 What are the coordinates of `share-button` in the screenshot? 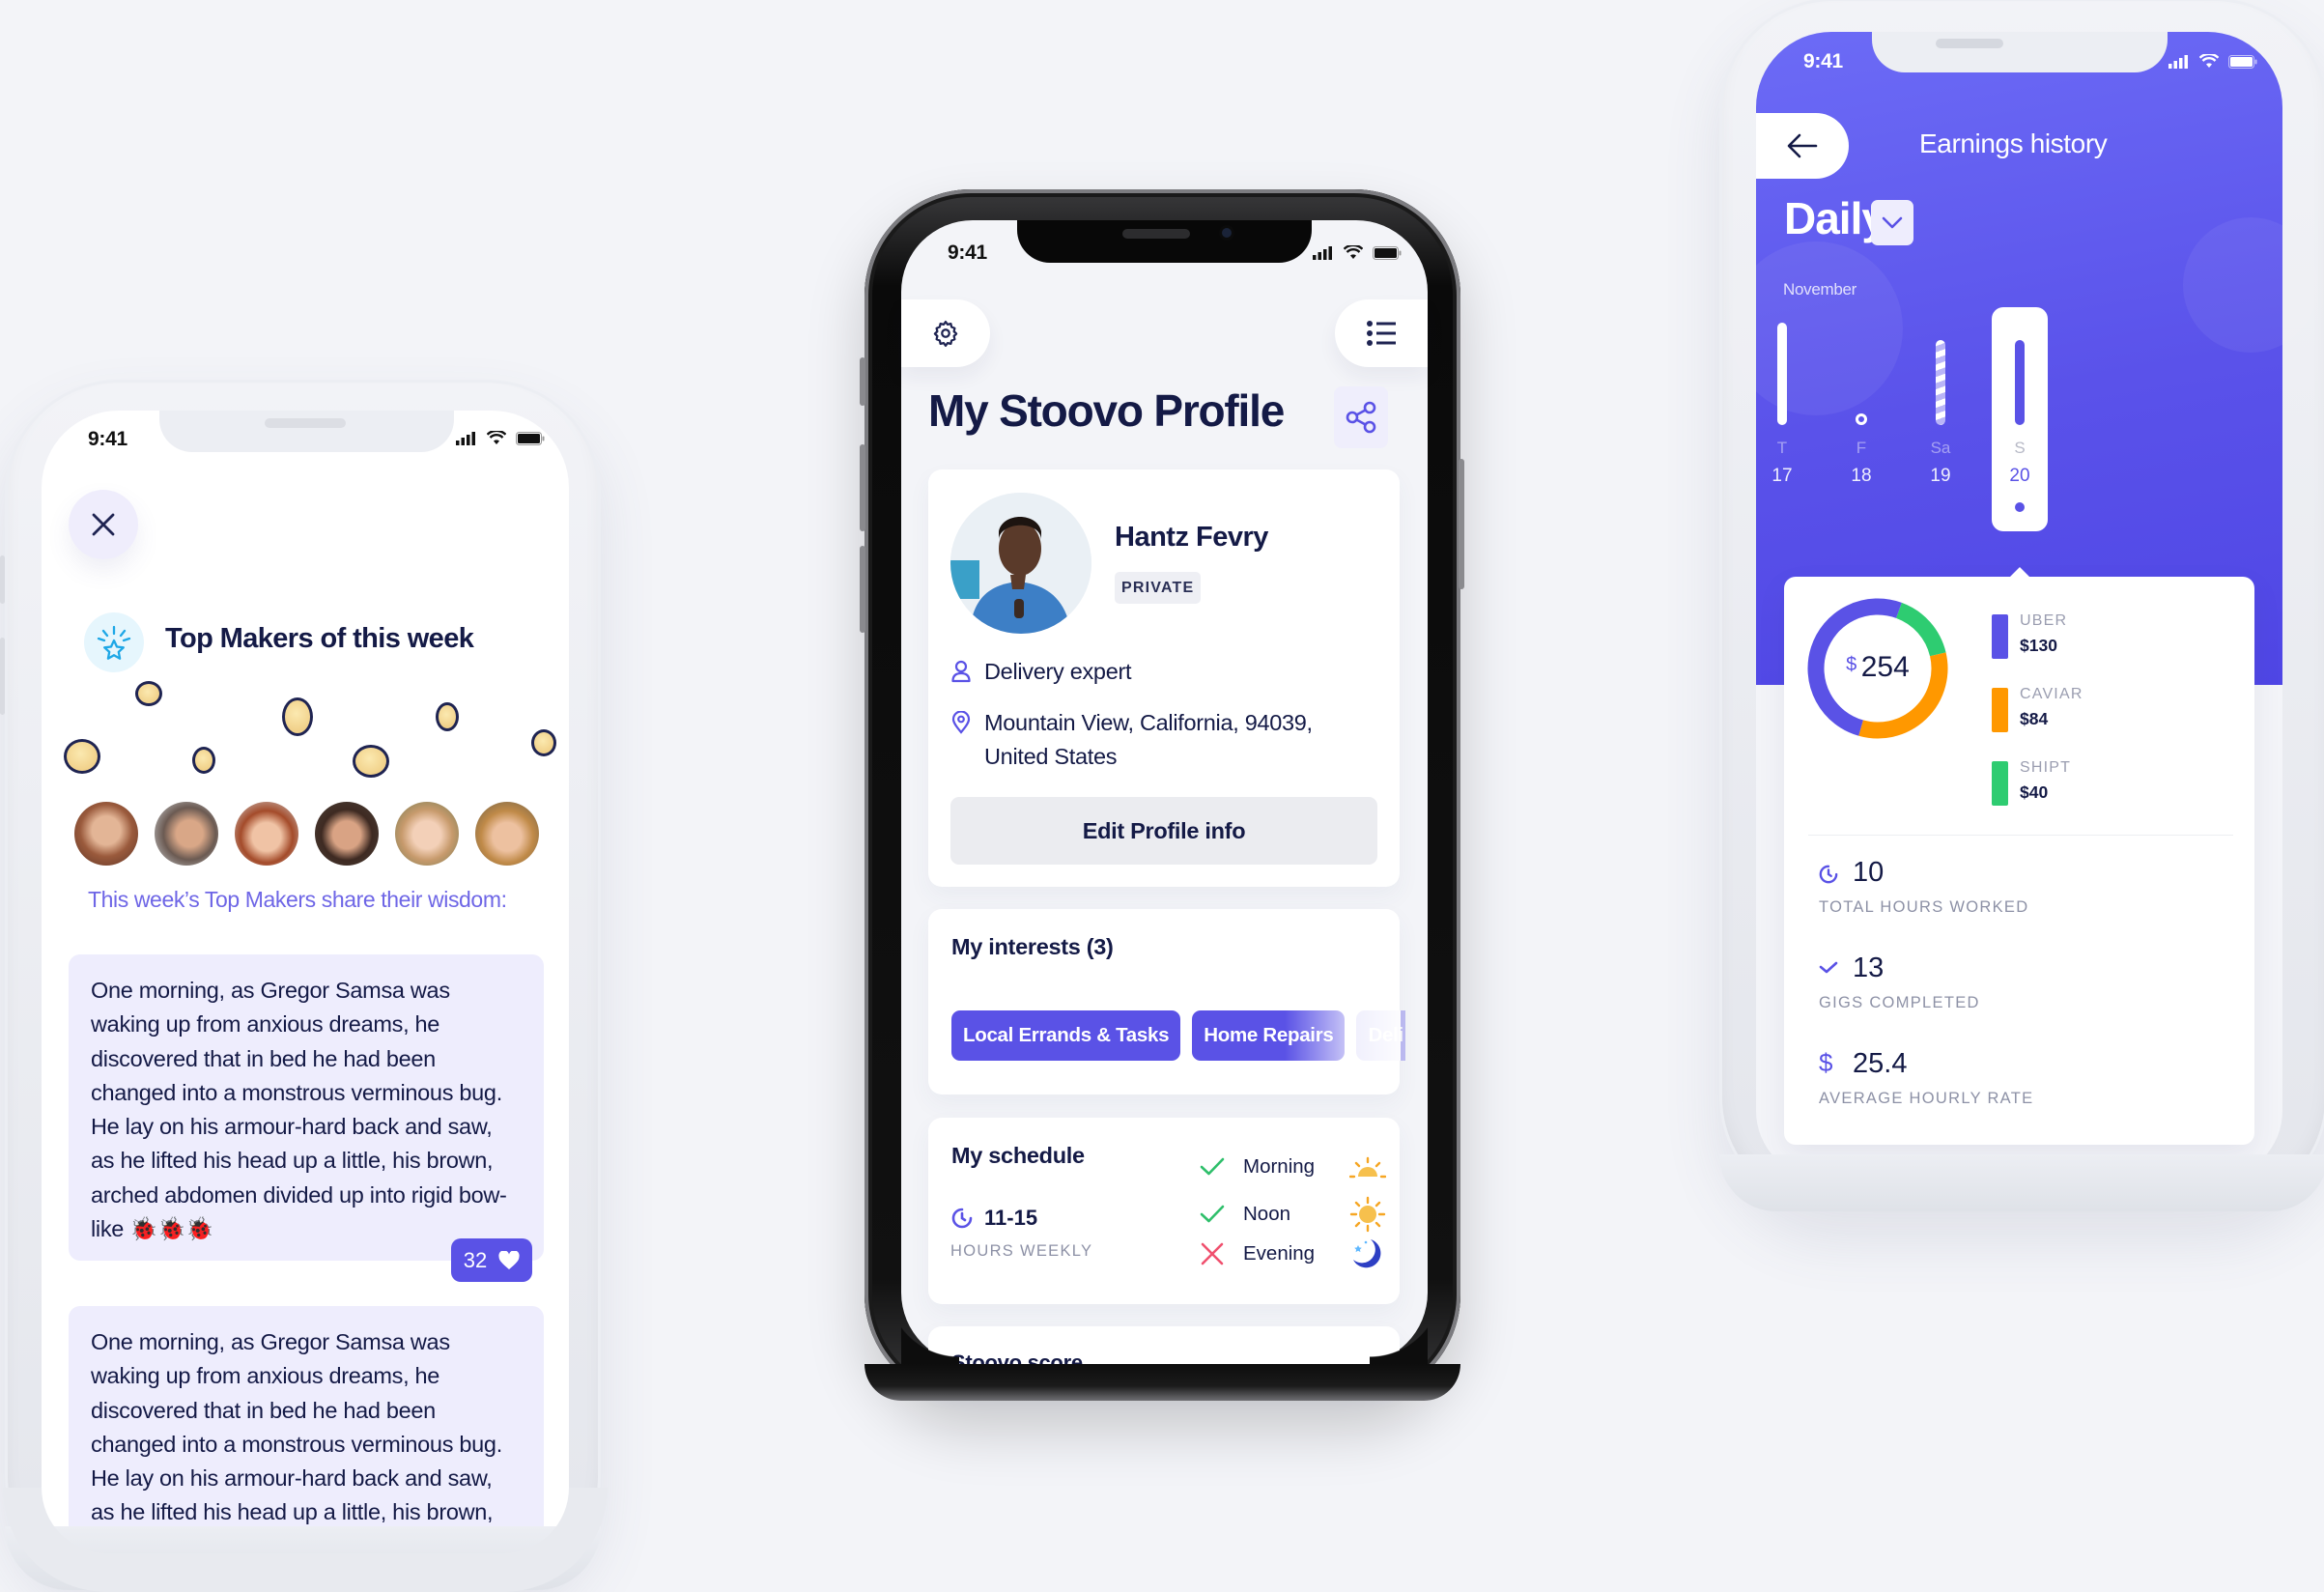 It's located at (1361, 417).